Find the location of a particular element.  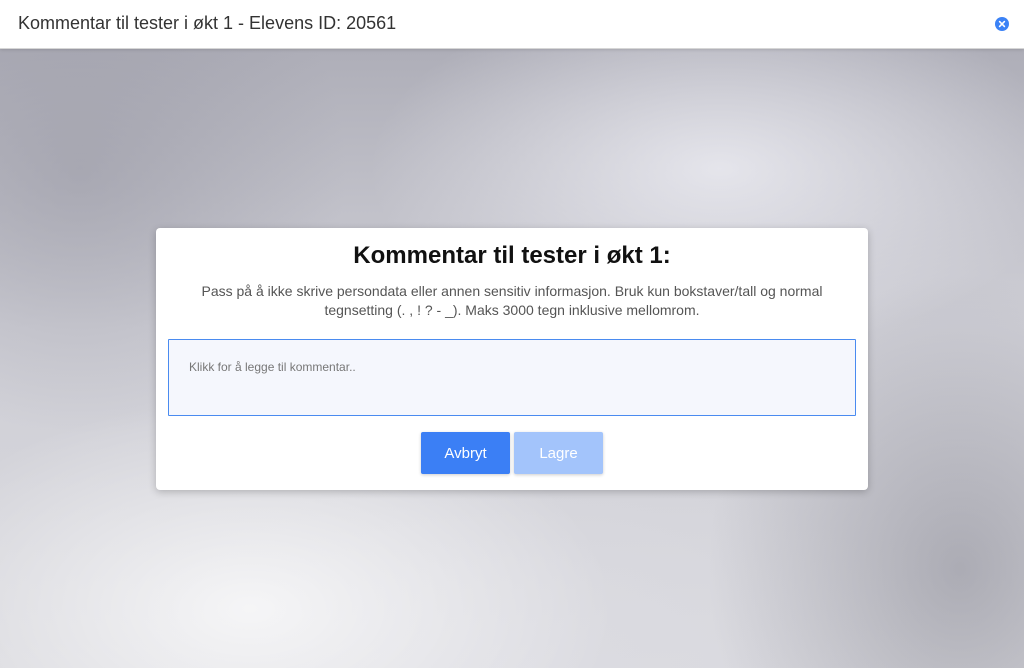

close-circle-icon is located at coordinates (1002, 24).